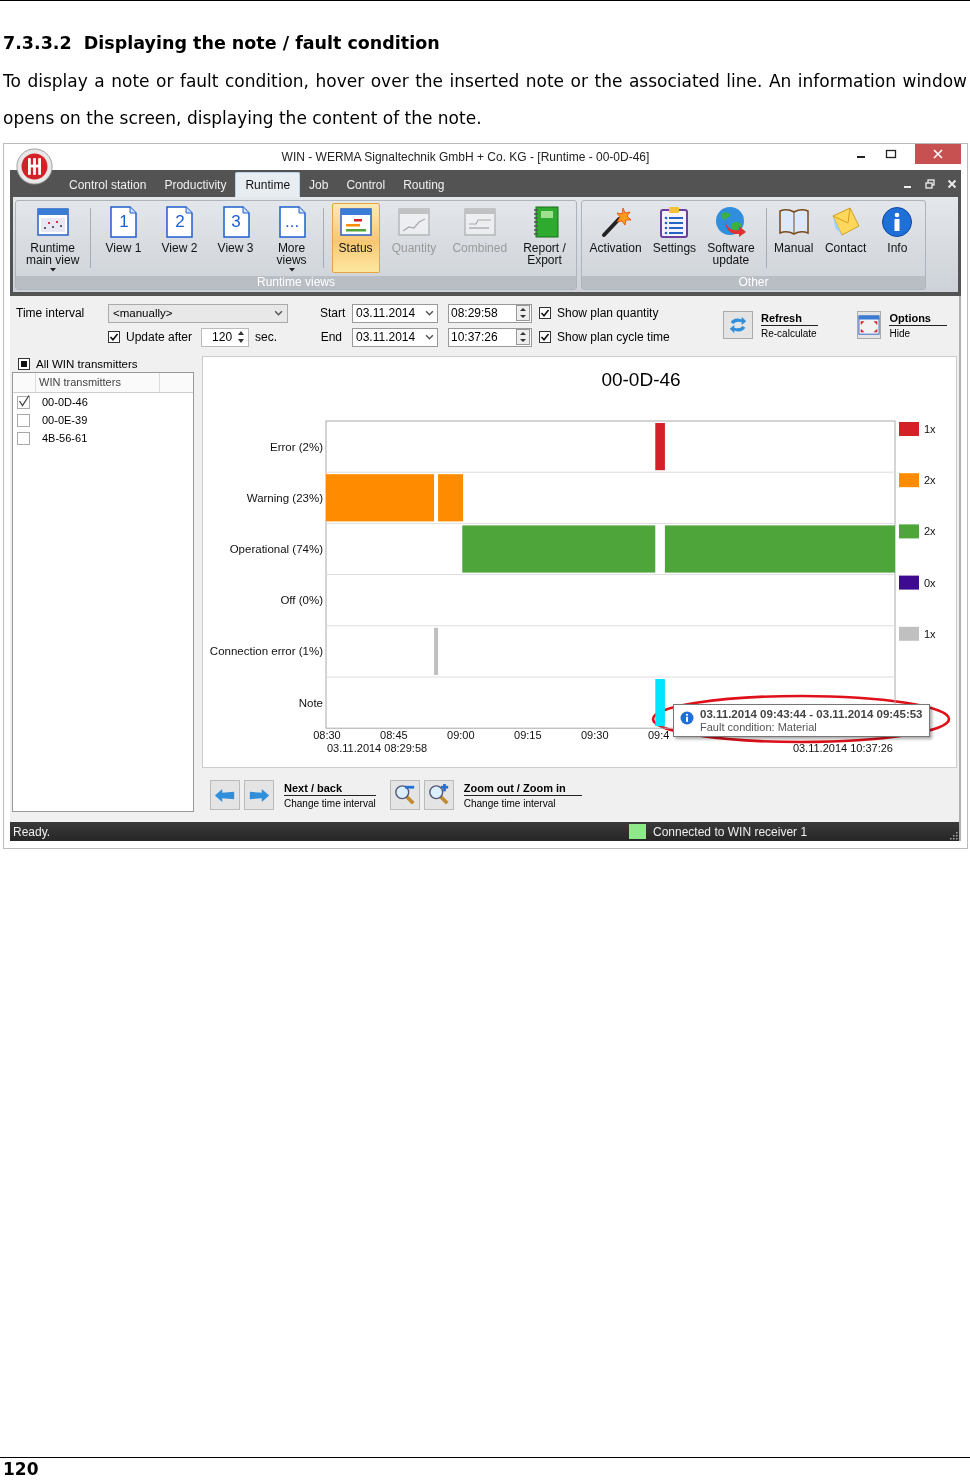 Image resolution: width=970 pixels, height=1482 pixels. I want to click on axis-tick-label: 09:30, so click(595, 735).